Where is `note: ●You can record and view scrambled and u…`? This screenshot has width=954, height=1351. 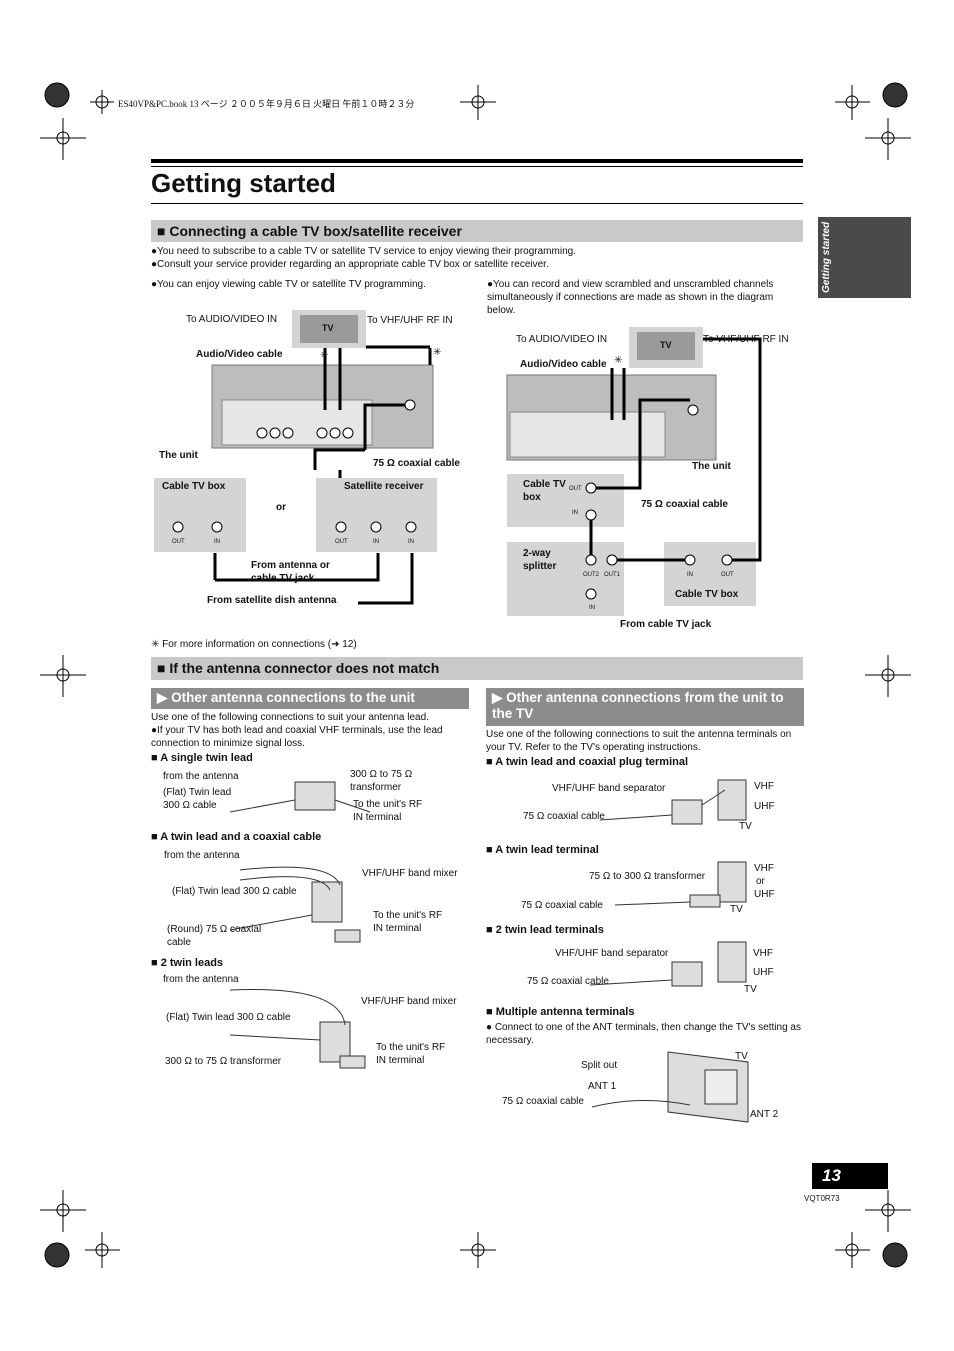 note: ●You can record and view scrambled and u… is located at coordinates (630, 297).